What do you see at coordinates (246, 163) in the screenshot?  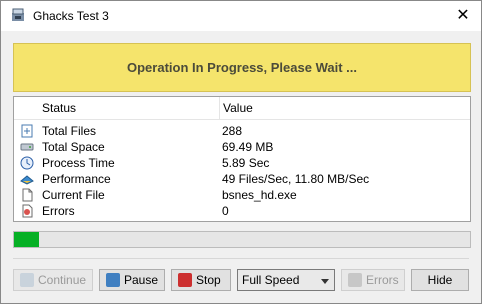 I see `row-value: 5.89 Sec` at bounding box center [246, 163].